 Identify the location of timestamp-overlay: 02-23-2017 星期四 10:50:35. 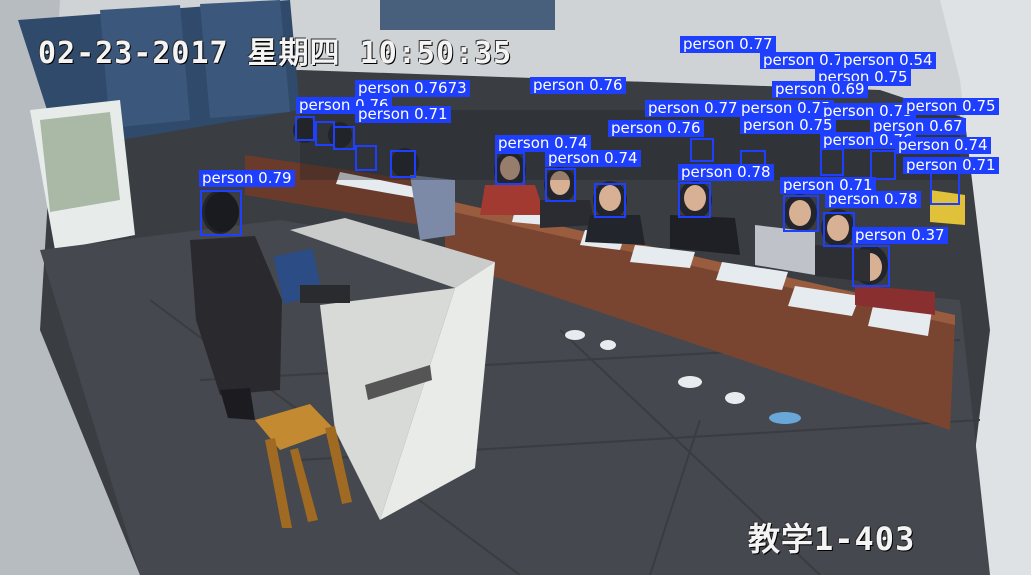
(275, 53).